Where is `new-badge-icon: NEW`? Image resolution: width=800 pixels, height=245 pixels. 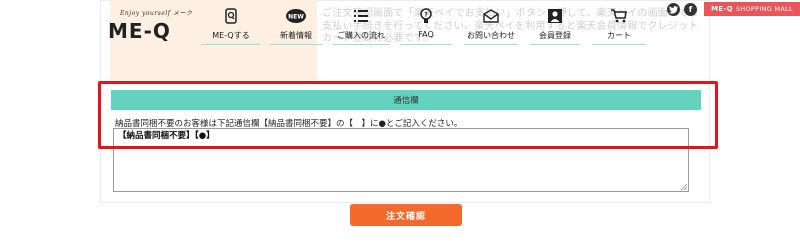
new-badge-icon: NEW is located at coordinates (296, 16).